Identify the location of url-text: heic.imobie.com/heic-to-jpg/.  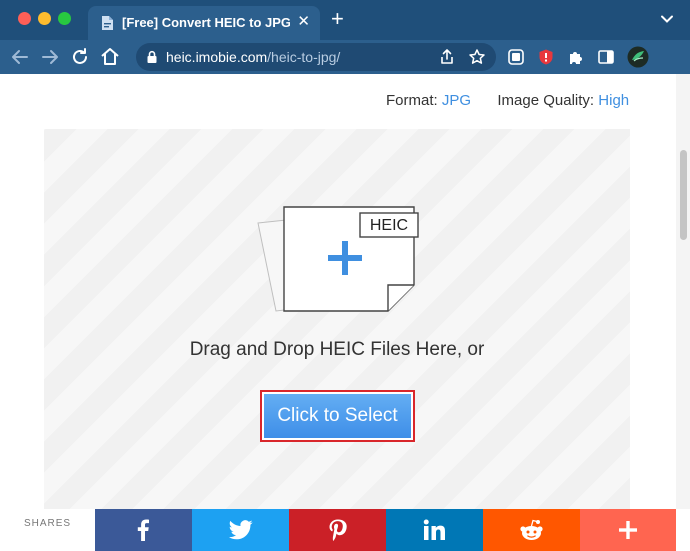
(253, 57).